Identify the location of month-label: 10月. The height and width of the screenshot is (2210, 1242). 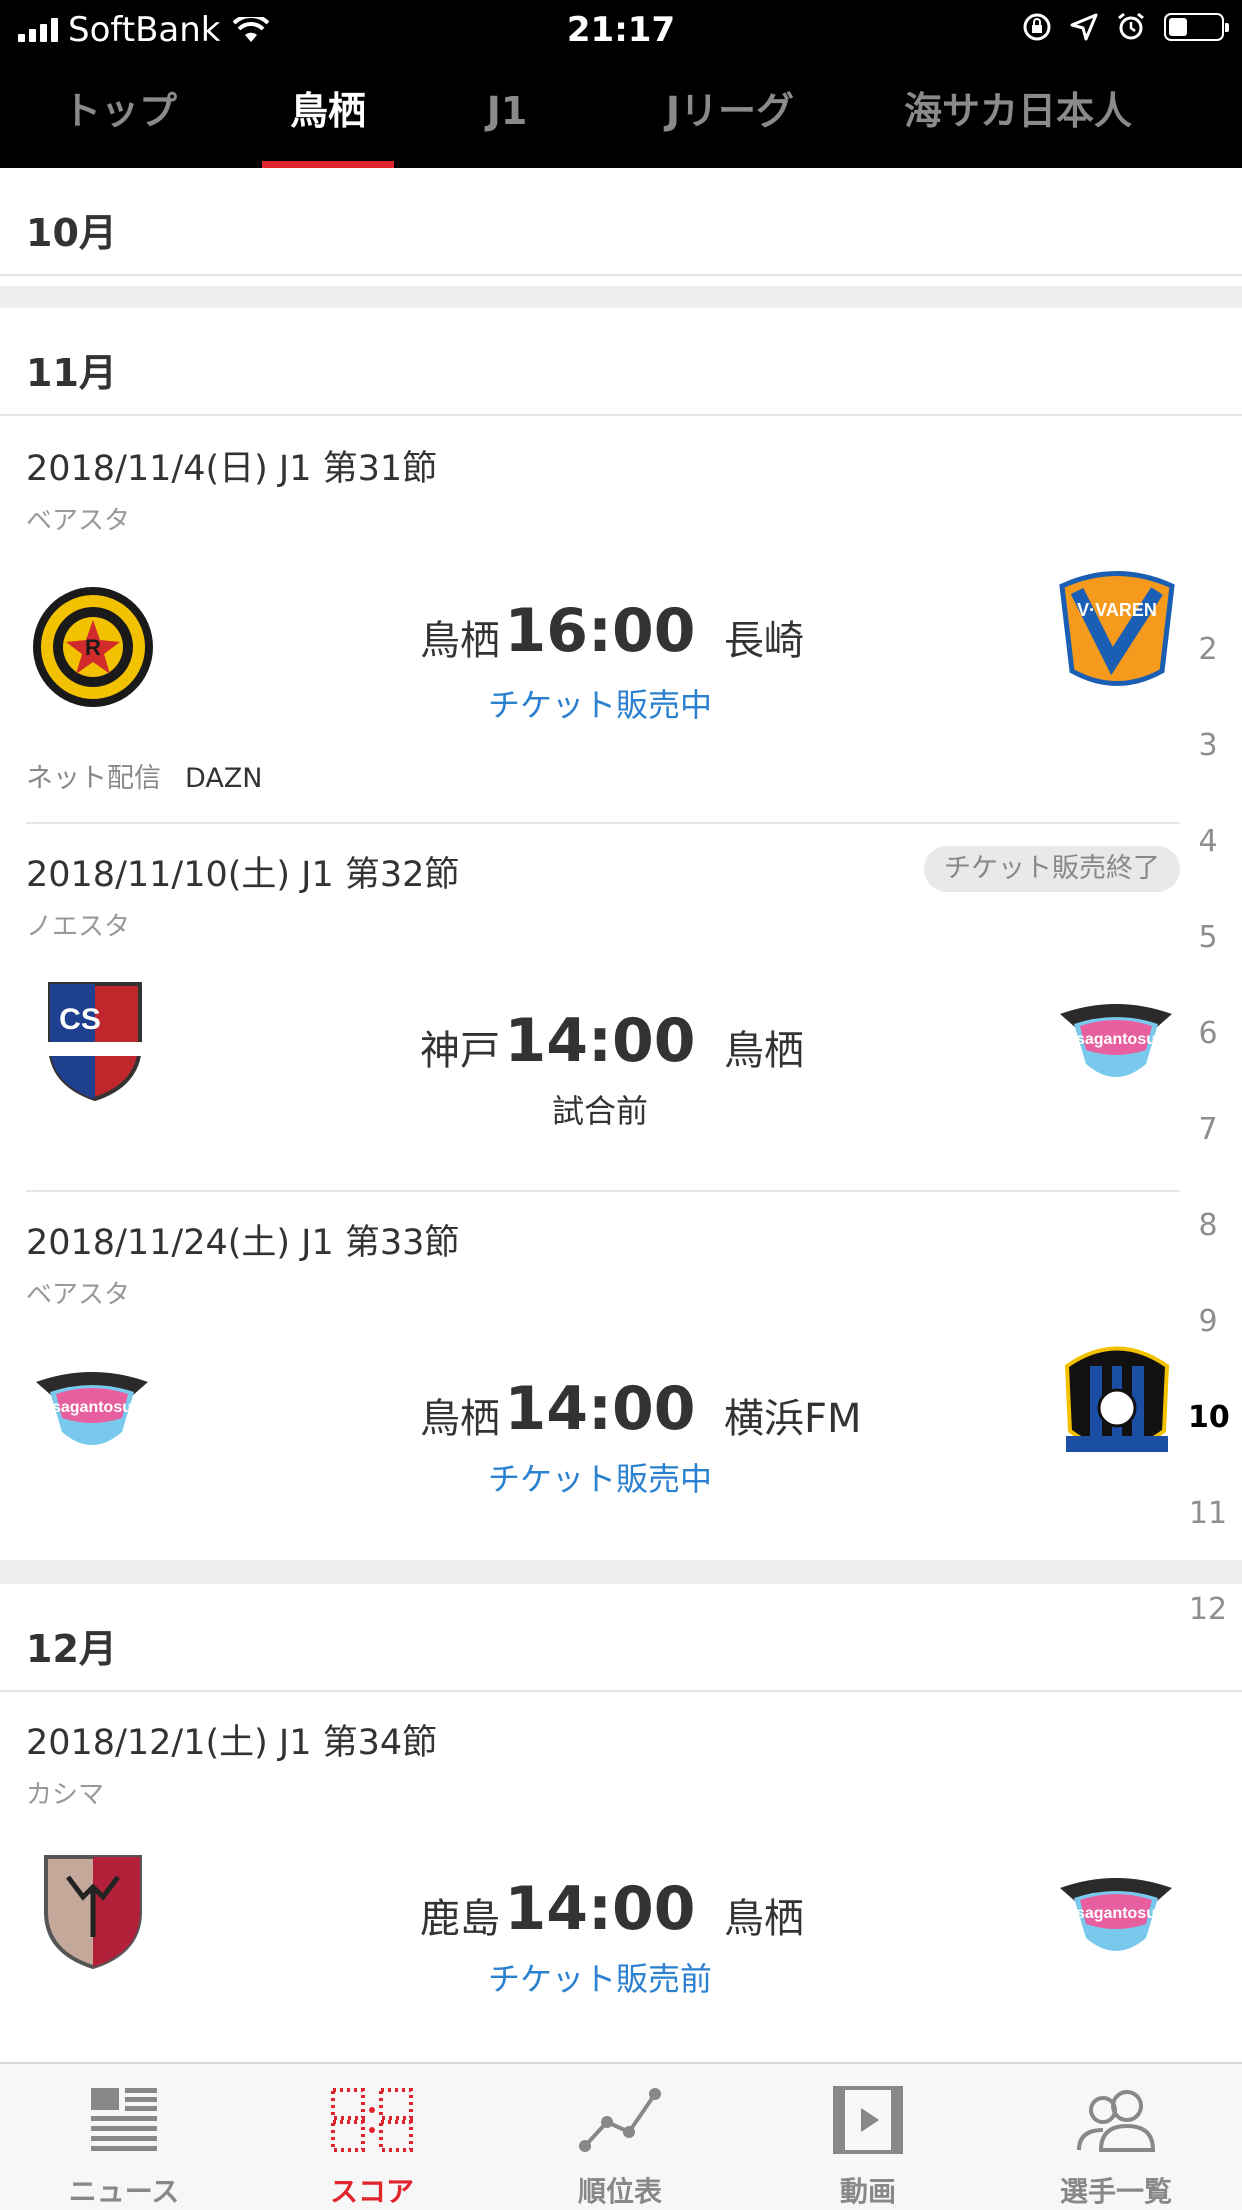
(71, 233).